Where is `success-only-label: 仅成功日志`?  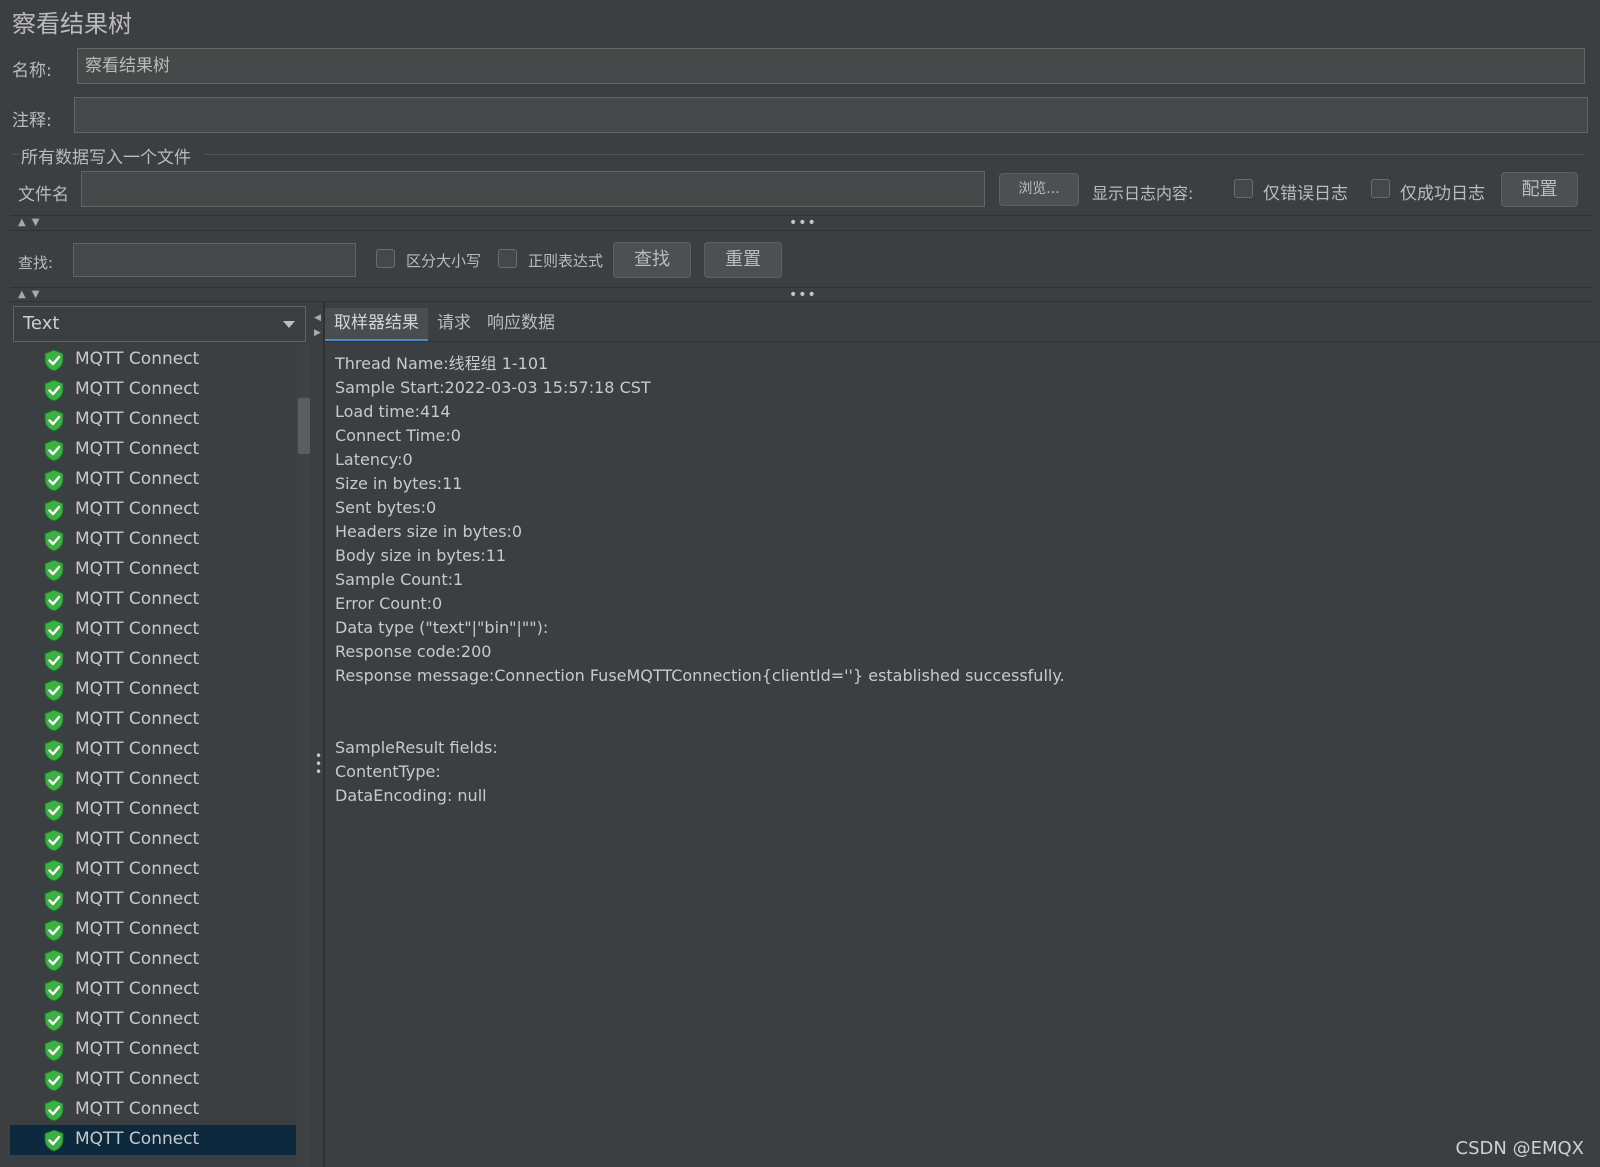 success-only-label: 仅成功日志 is located at coordinates (1442, 194).